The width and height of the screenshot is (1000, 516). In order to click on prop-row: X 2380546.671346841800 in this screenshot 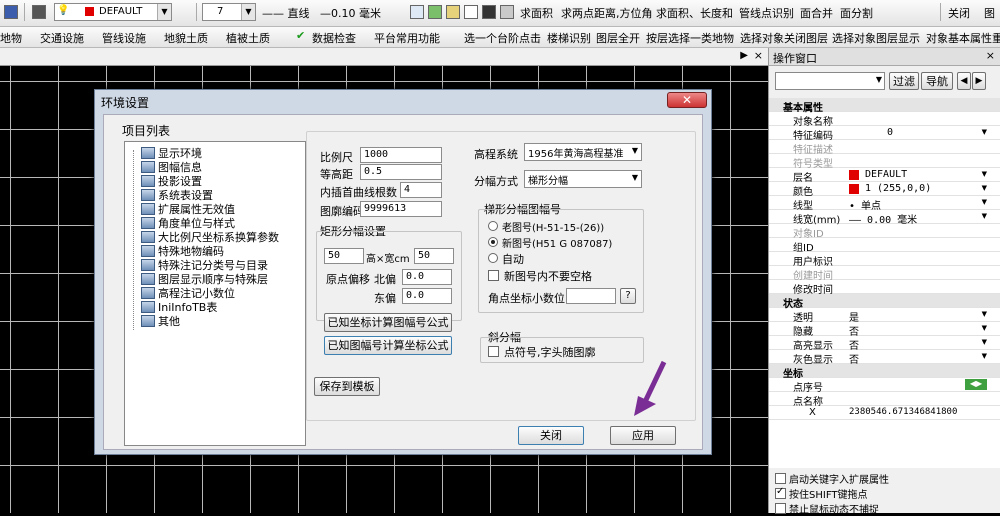, I will do `click(884, 413)`.